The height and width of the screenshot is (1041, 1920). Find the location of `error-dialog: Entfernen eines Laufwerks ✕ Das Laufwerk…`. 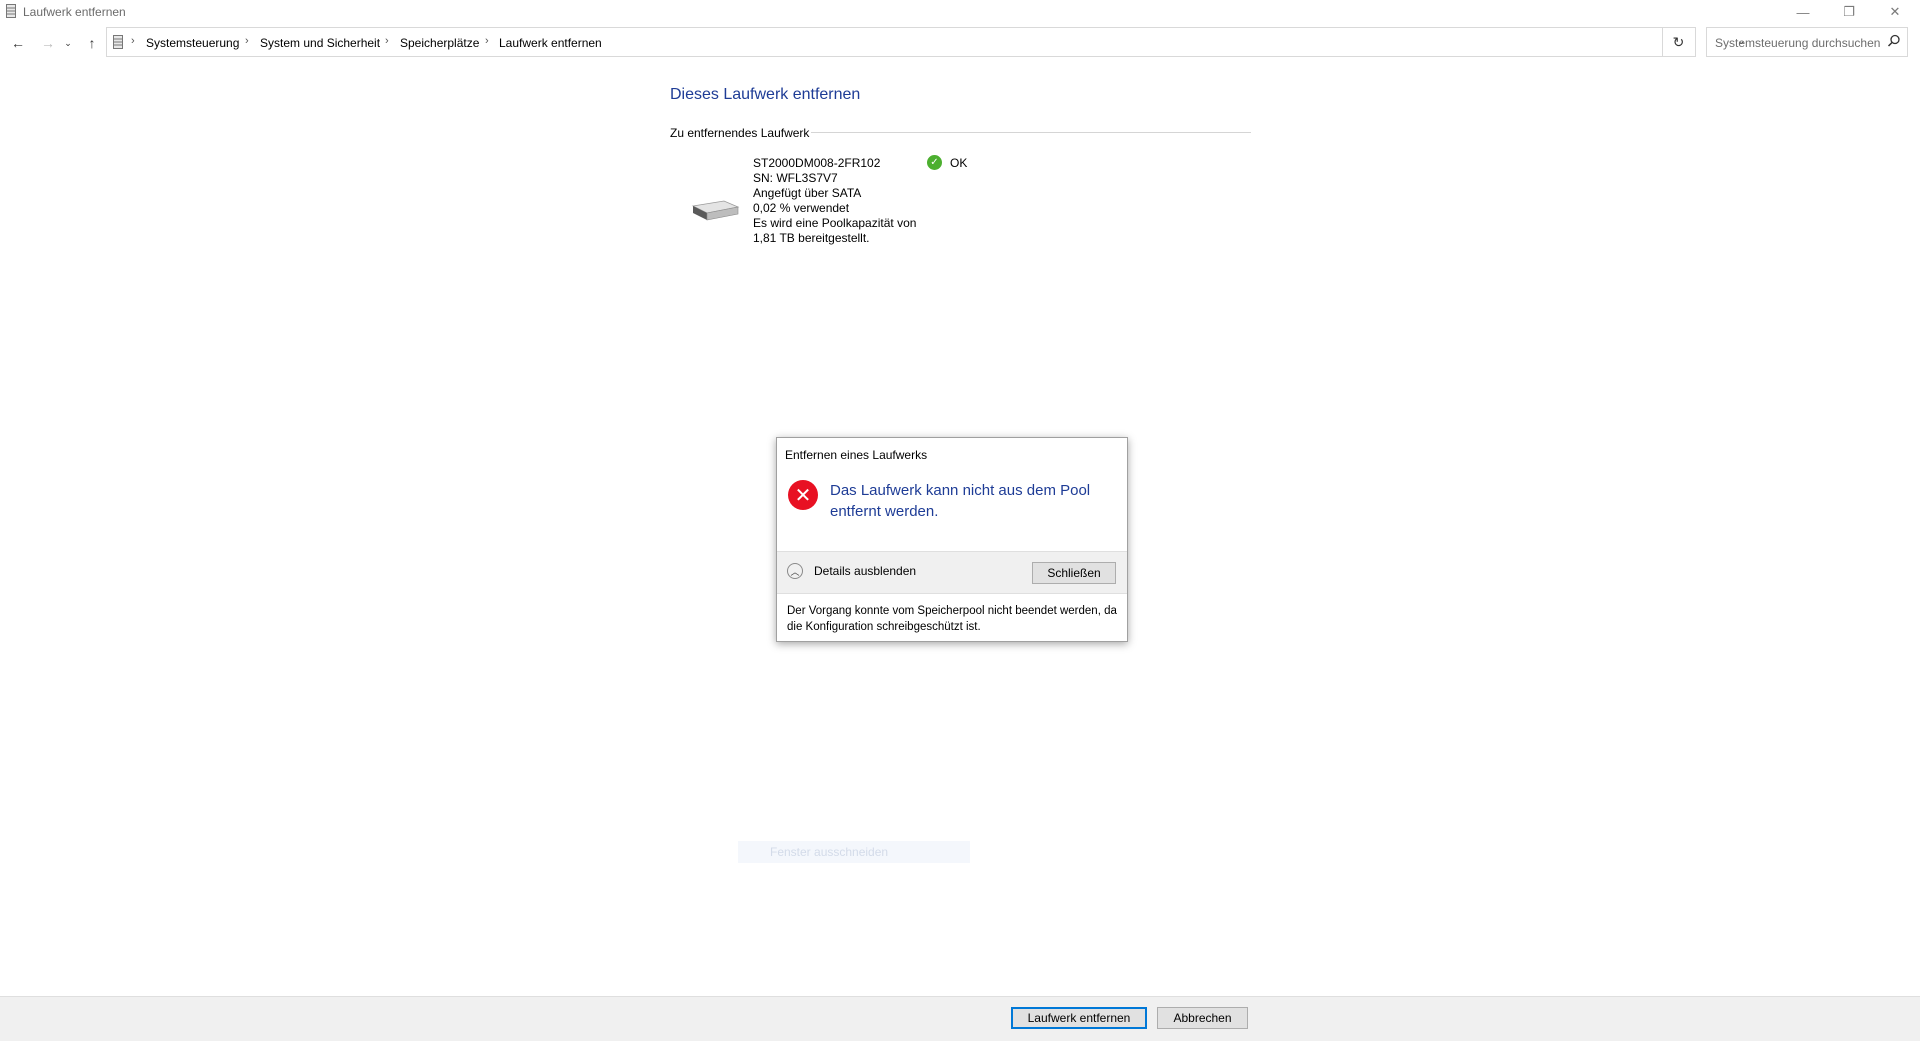

error-dialog: Entfernen eines Laufwerks ✕ Das Laufwerk… is located at coordinates (952, 539).